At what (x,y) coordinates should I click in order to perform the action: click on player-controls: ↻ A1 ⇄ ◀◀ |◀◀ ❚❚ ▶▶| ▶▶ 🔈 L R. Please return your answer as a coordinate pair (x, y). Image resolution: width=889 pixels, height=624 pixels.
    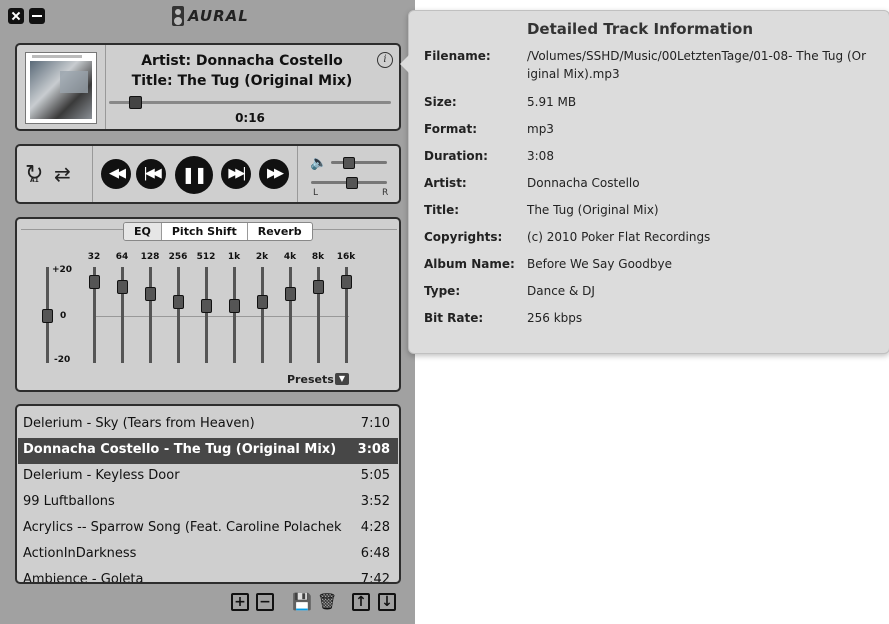
    Looking at the image, I should click on (208, 174).